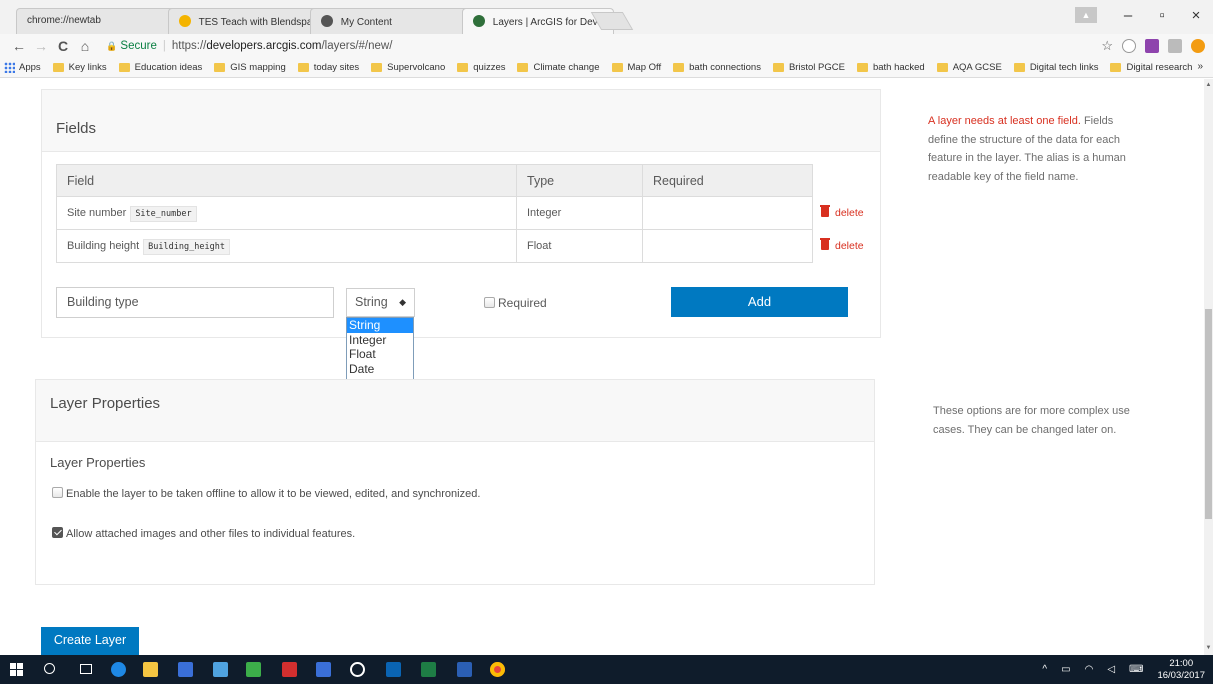 This screenshot has width=1213, height=684. I want to click on edge-browser-icon, so click(118, 669).